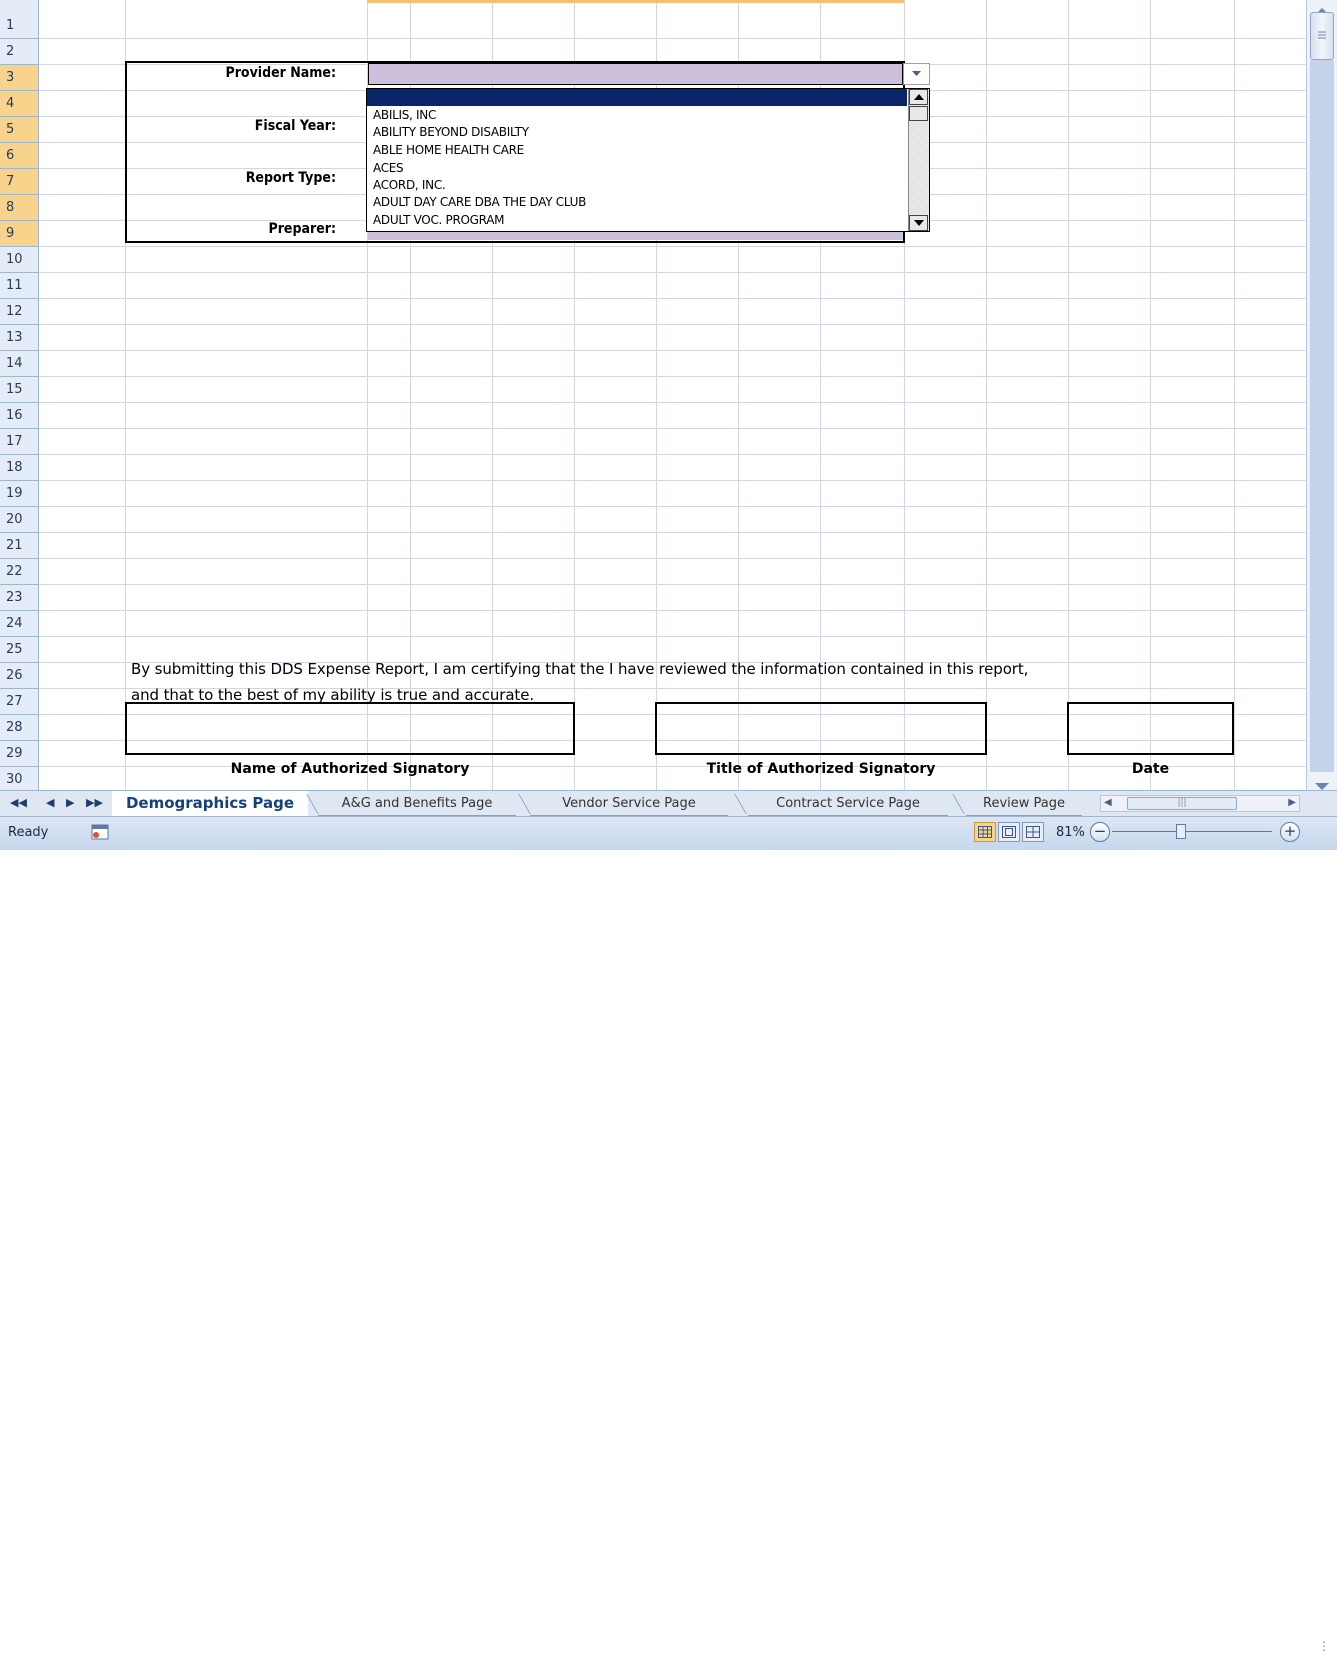  What do you see at coordinates (19, 78) in the screenshot?
I see `row-header: 3` at bounding box center [19, 78].